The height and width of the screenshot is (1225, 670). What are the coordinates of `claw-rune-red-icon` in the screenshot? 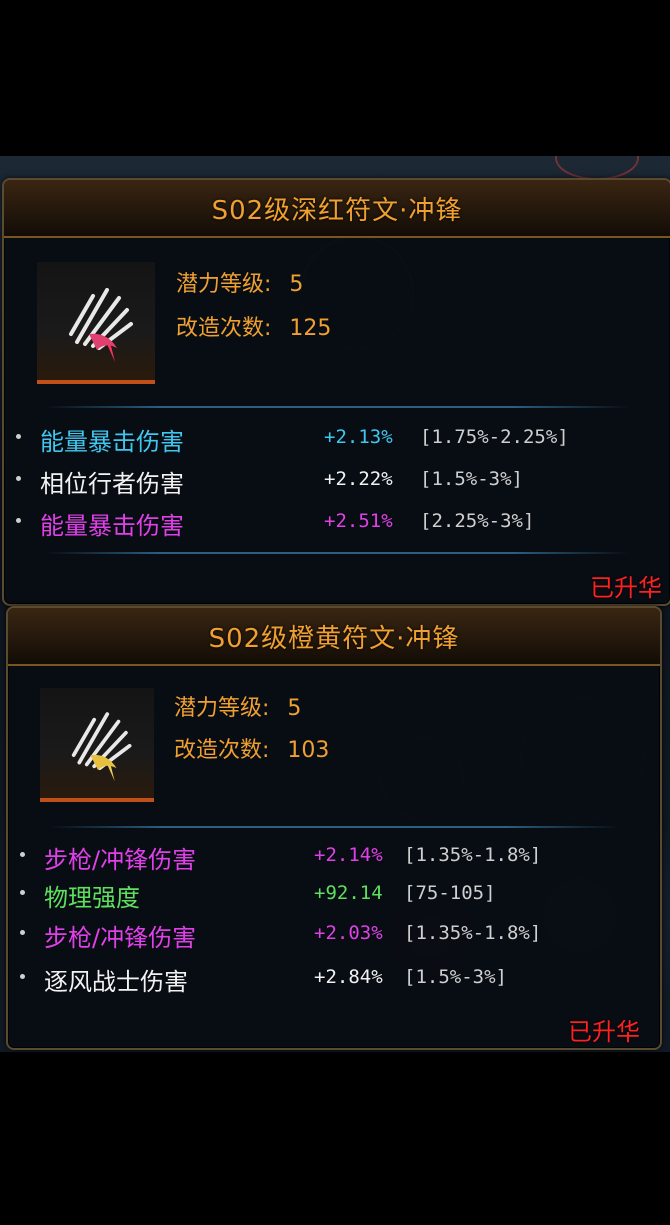 It's located at (101, 325).